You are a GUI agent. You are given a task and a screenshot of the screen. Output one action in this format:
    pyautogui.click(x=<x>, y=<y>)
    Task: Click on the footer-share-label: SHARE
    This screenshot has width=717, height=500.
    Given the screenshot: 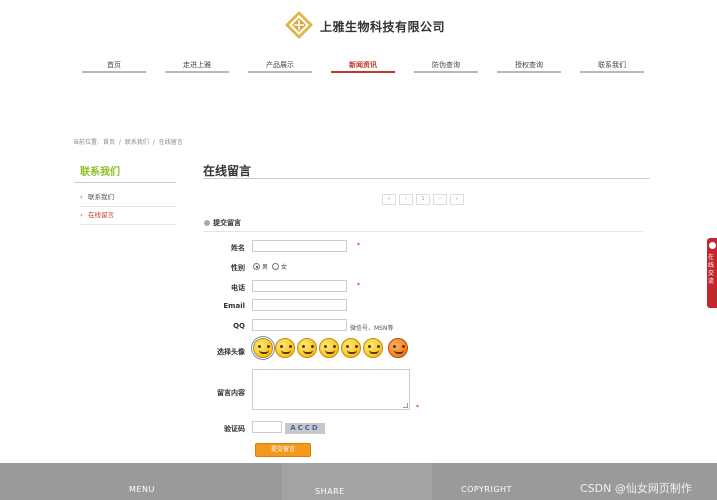 What is the action you would take?
    pyautogui.click(x=330, y=491)
    